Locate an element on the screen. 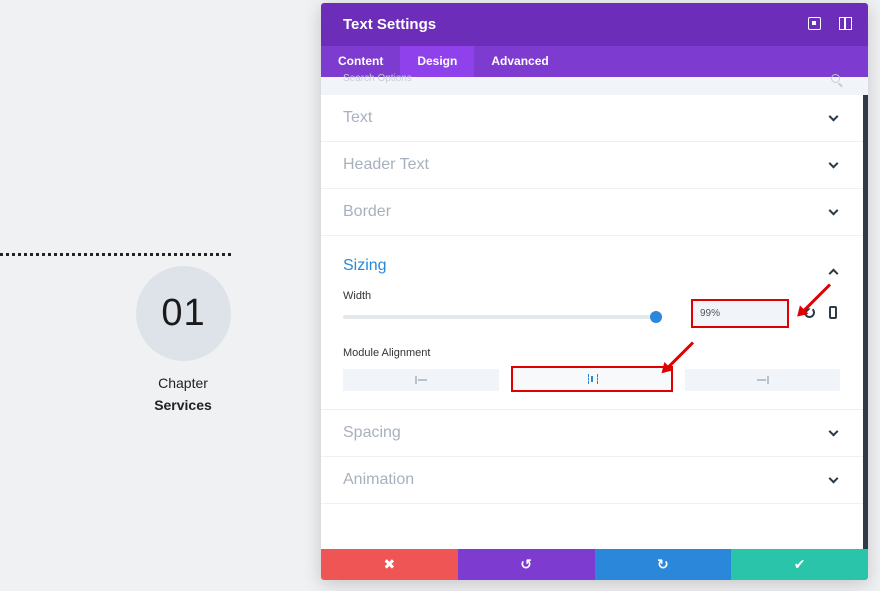 Image resolution: width=880 pixels, height=591 pixels. chapter-label: Chapter is located at coordinates (183, 383).